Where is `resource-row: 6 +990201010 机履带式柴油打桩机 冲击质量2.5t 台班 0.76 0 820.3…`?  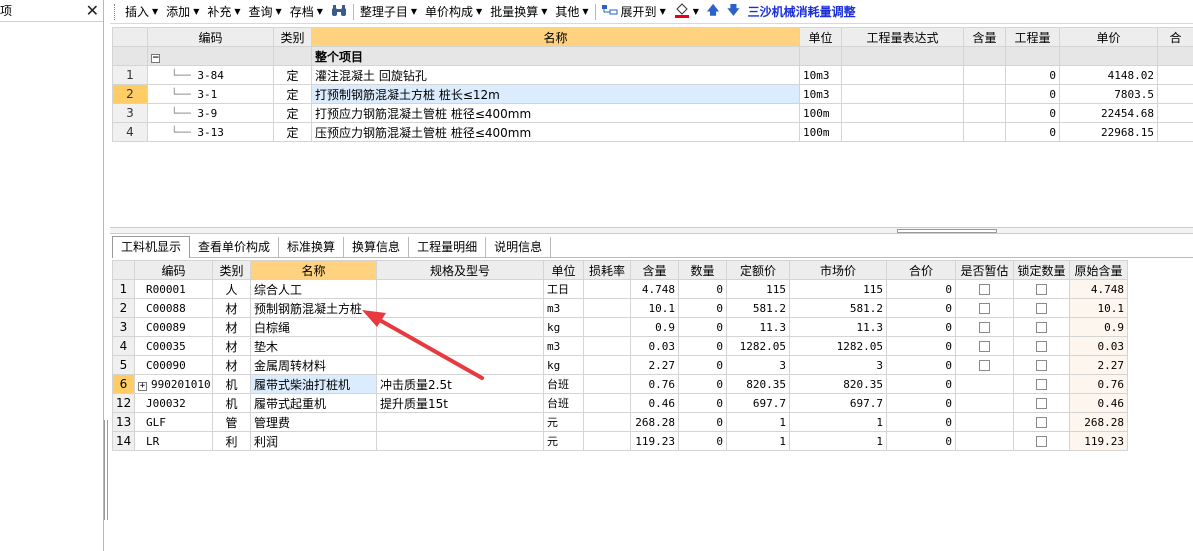 resource-row: 6 +990201010 机履带式柴油打桩机 冲击质量2.5t 台班 0.76 0 820.3… is located at coordinates (620, 384).